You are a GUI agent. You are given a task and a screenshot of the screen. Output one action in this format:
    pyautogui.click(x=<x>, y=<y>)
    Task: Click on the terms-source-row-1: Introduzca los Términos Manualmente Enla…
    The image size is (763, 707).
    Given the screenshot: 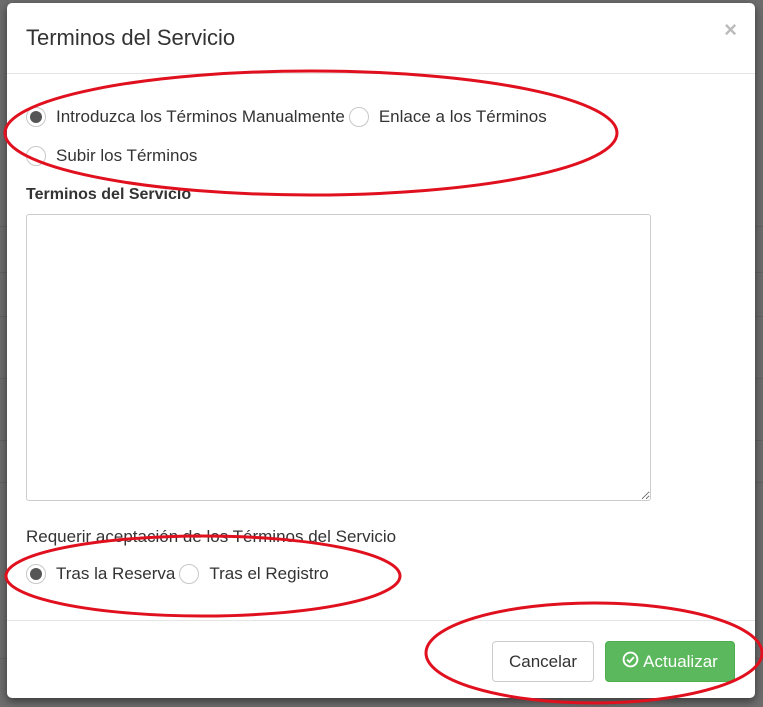 What is the action you would take?
    pyautogui.click(x=288, y=117)
    